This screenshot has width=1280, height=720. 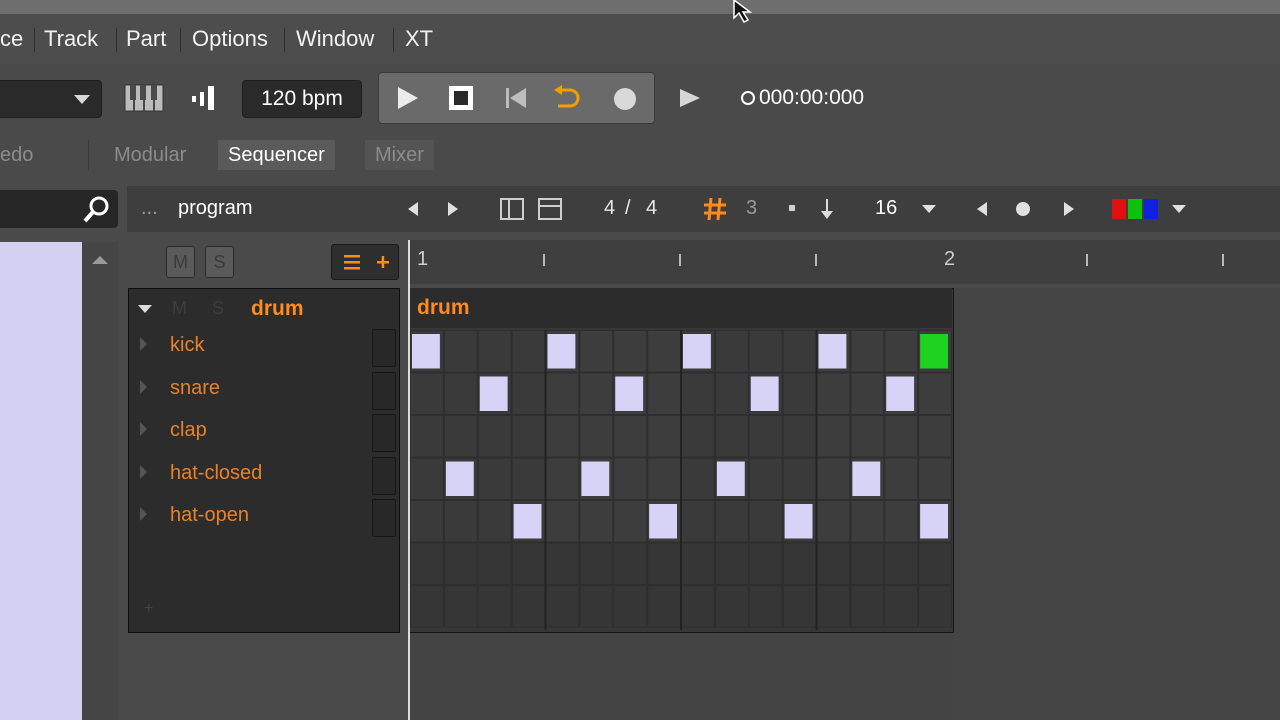 I want to click on menu-item-device: ce, so click(x=11, y=39).